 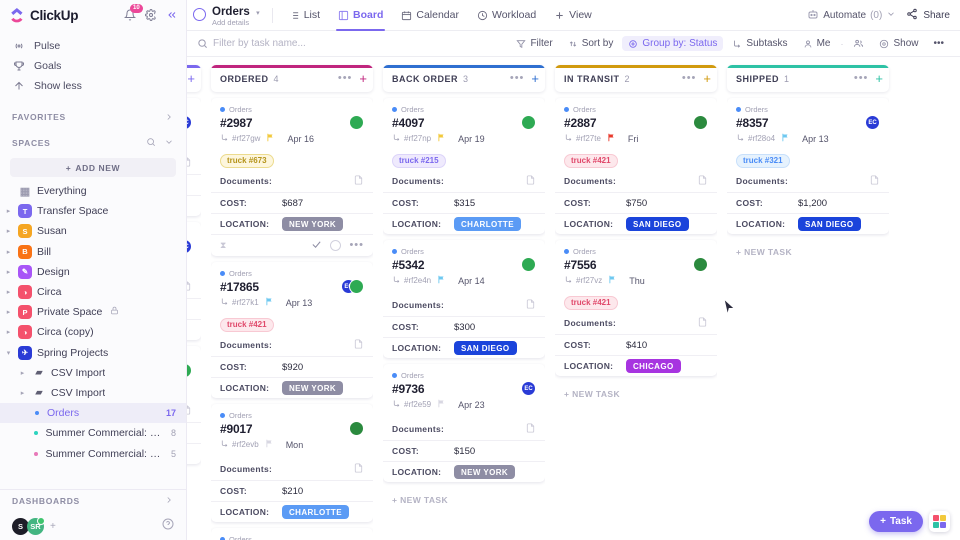 What do you see at coordinates (851, 15) in the screenshot?
I see `automate-button: Automate (0)` at bounding box center [851, 15].